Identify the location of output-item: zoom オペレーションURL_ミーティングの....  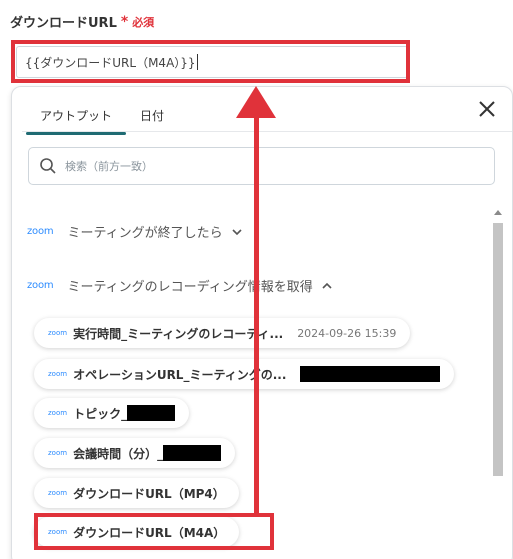
(244, 374).